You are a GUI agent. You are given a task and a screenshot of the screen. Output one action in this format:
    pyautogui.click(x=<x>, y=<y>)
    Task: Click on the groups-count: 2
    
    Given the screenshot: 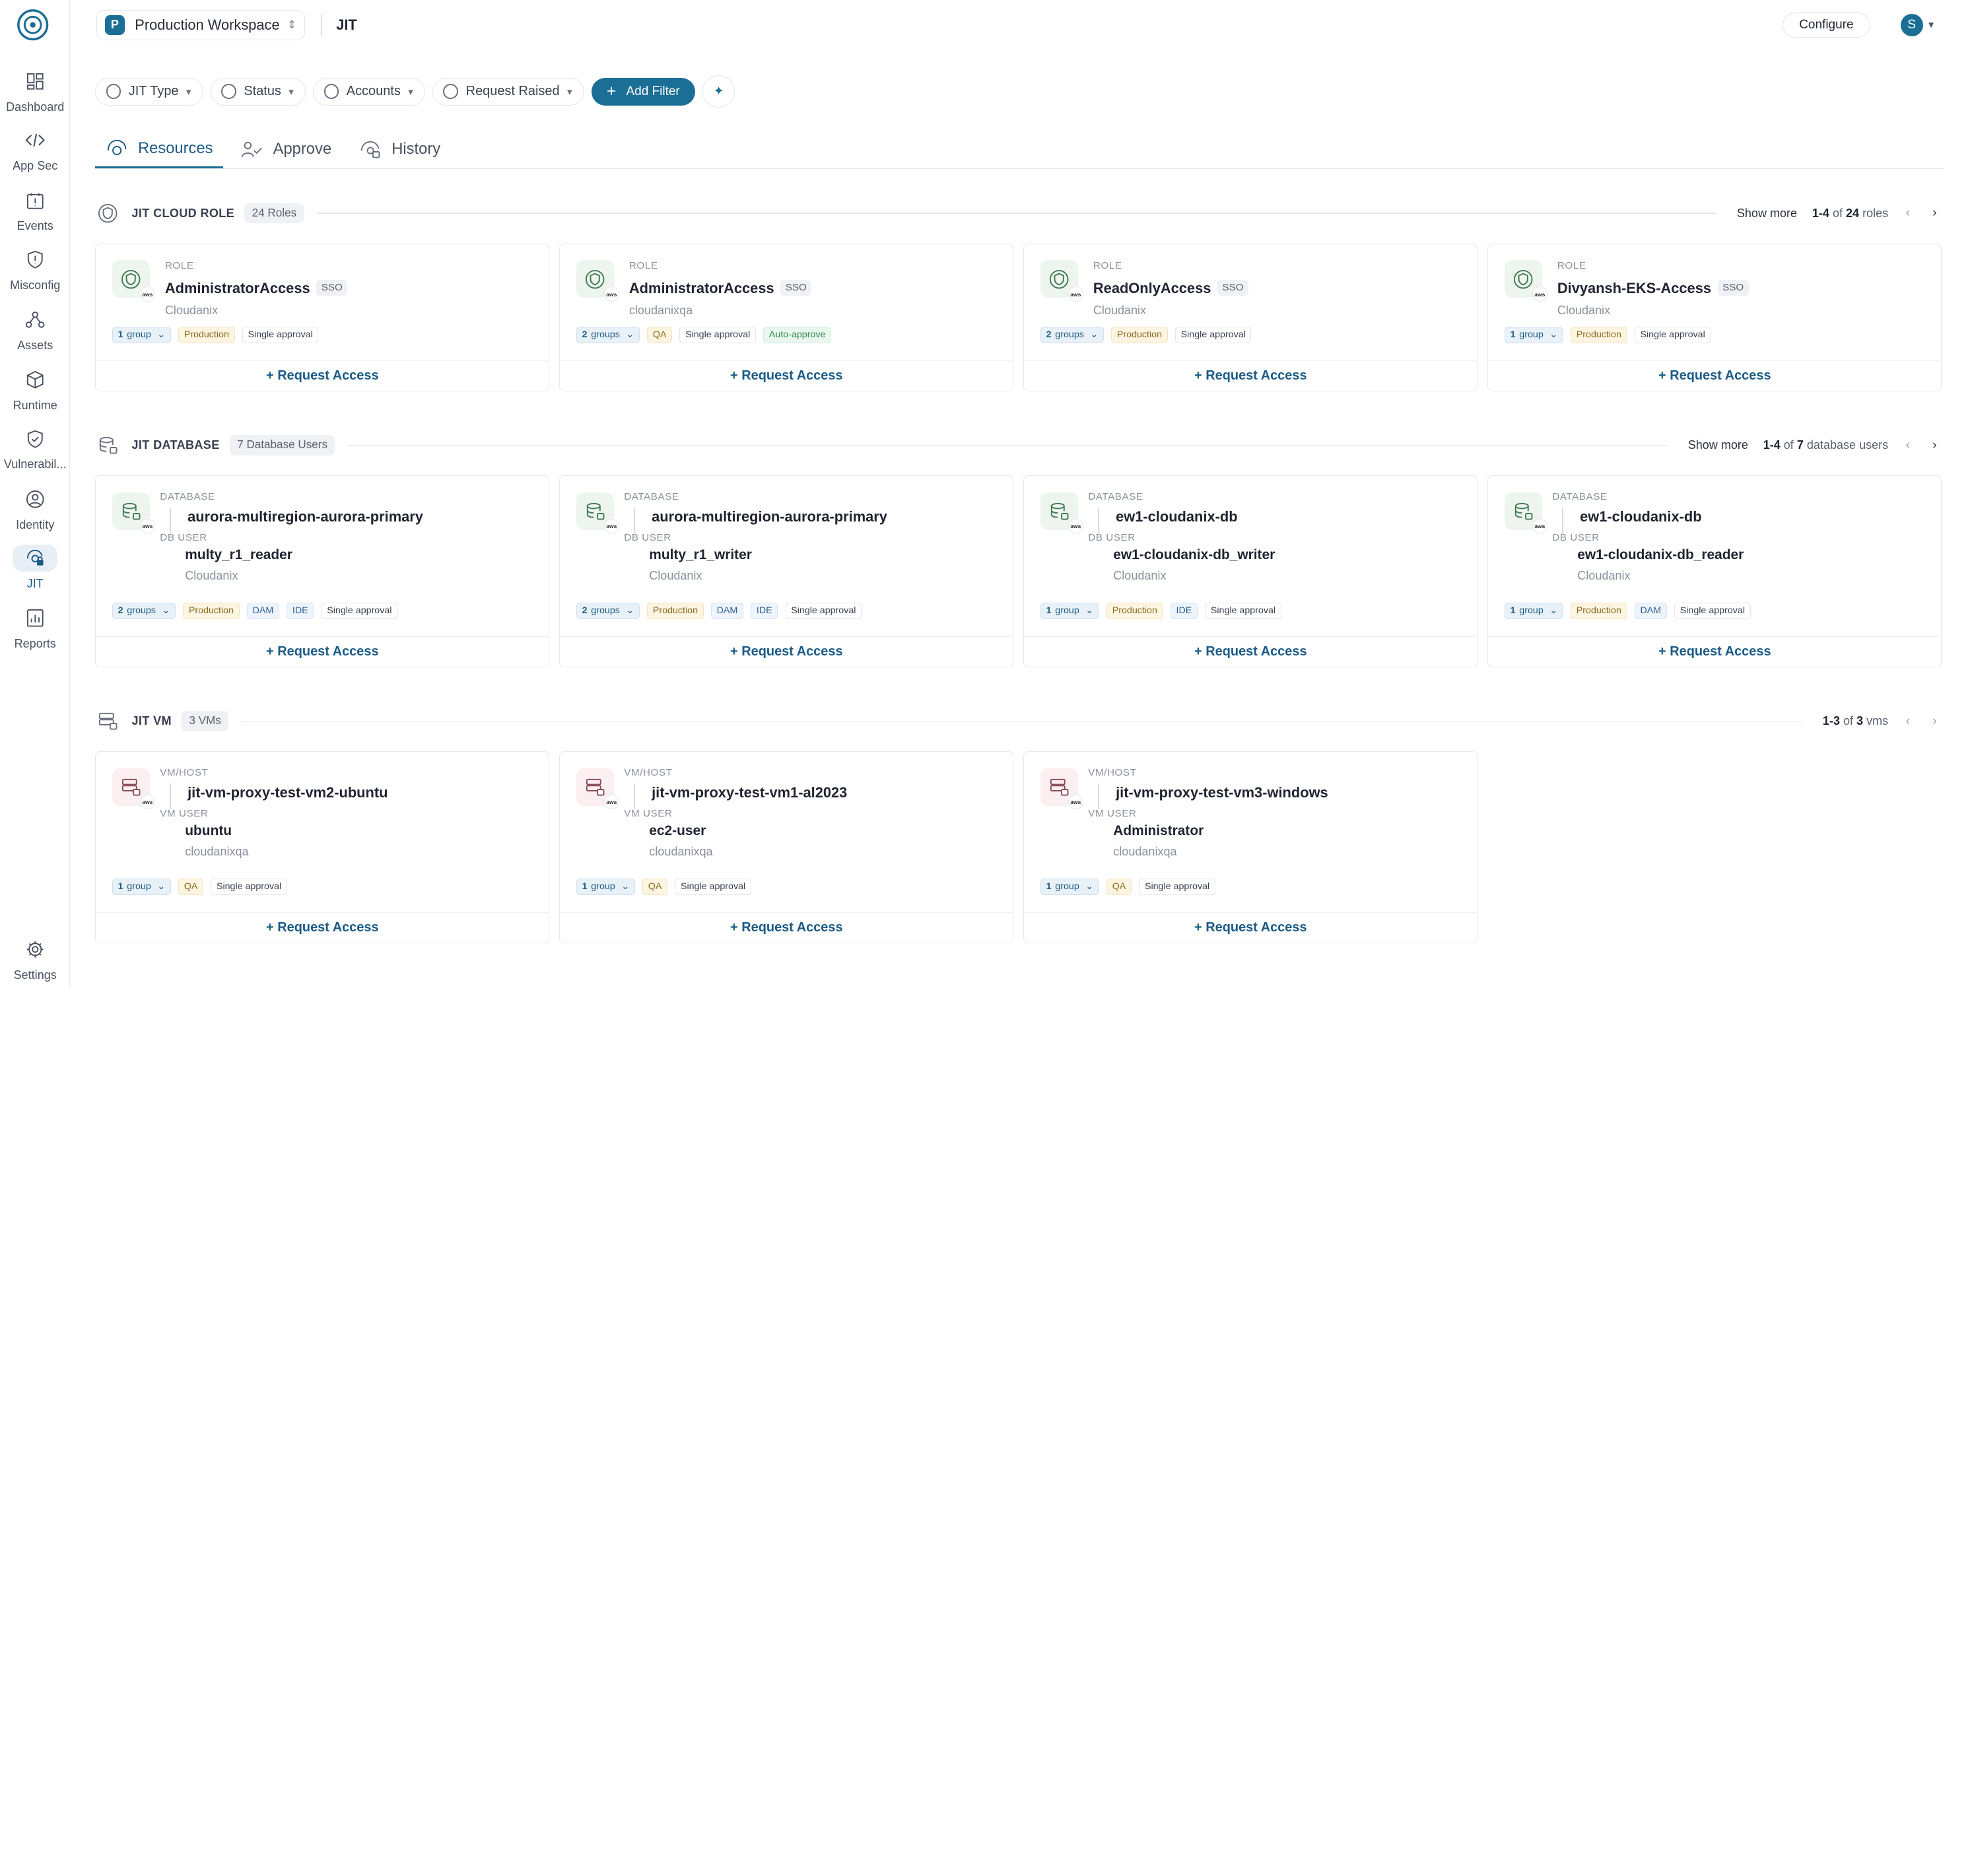 What is the action you would take?
    pyautogui.click(x=121, y=611)
    